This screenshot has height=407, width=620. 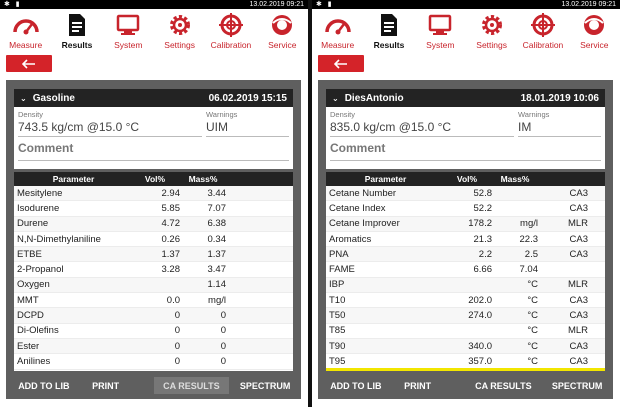 What do you see at coordinates (153, 331) in the screenshot?
I see `table-row: Di-Olefins 0 0` at bounding box center [153, 331].